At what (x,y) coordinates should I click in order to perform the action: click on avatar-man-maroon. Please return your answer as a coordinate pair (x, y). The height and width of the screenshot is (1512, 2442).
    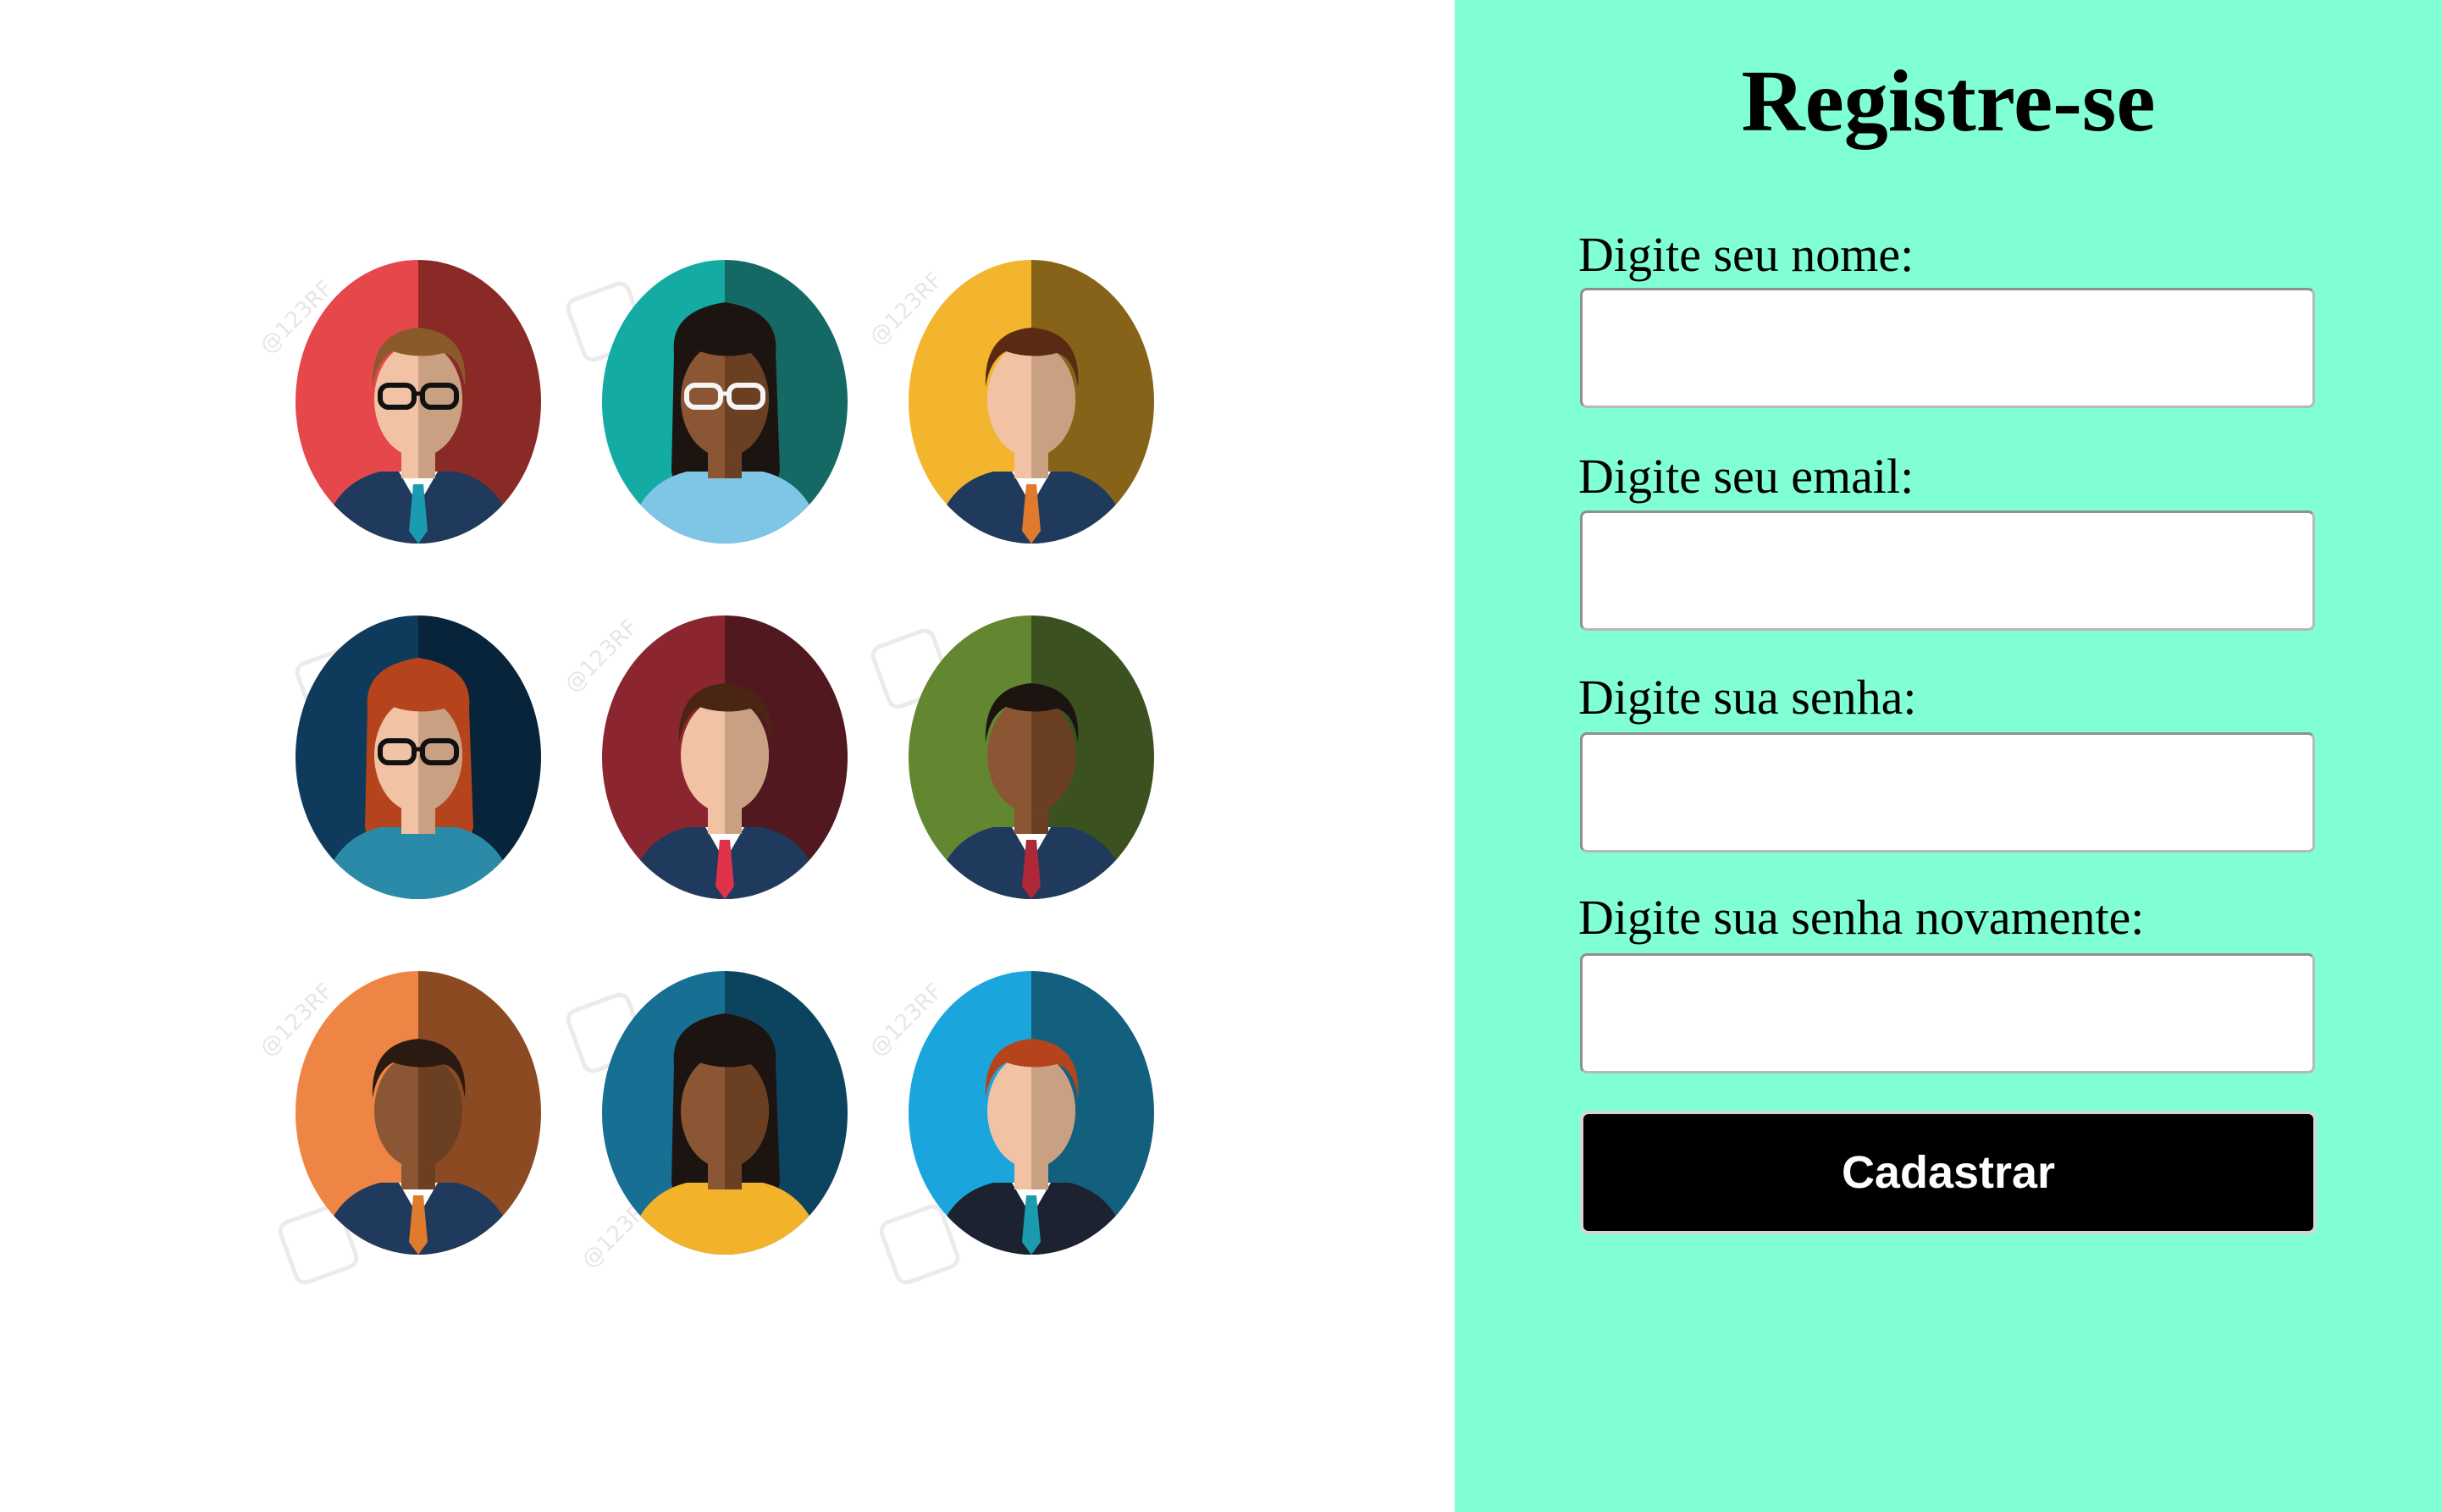
    Looking at the image, I should click on (725, 757).